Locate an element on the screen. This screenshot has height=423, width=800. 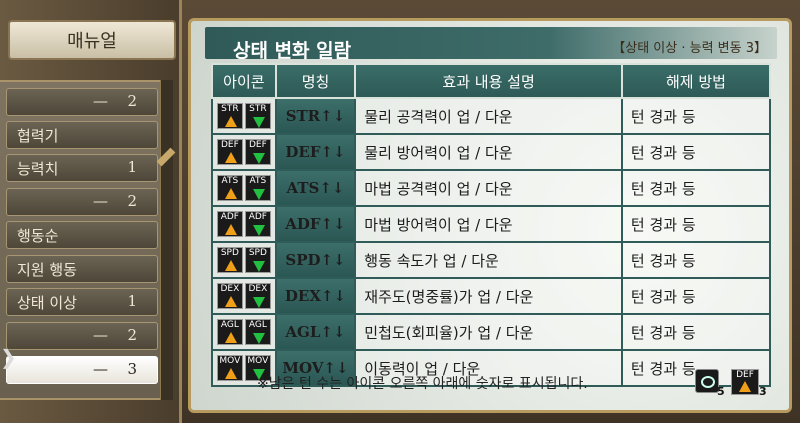
menu-item-number: 3 is located at coordinates (132, 369).